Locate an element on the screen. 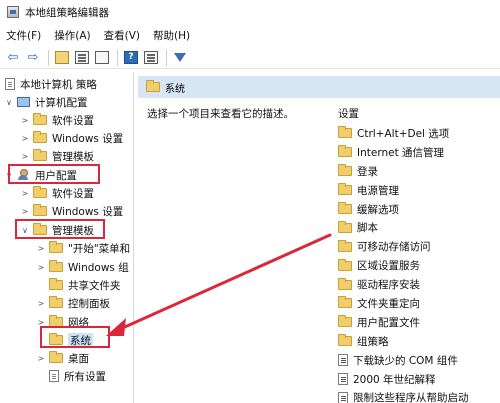 This screenshot has height=403, width=500. tree-item-user-windows: > Windows 设置 is located at coordinates (71, 211).